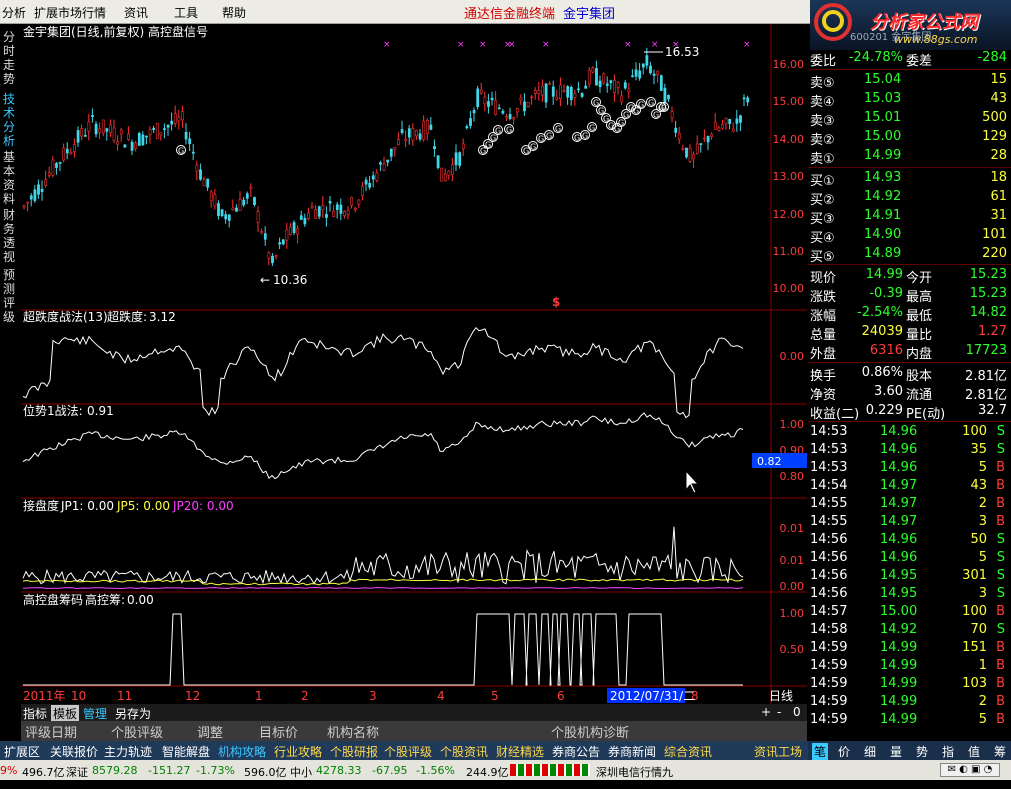  I want to click on tick-price: 14.96, so click(899, 557).